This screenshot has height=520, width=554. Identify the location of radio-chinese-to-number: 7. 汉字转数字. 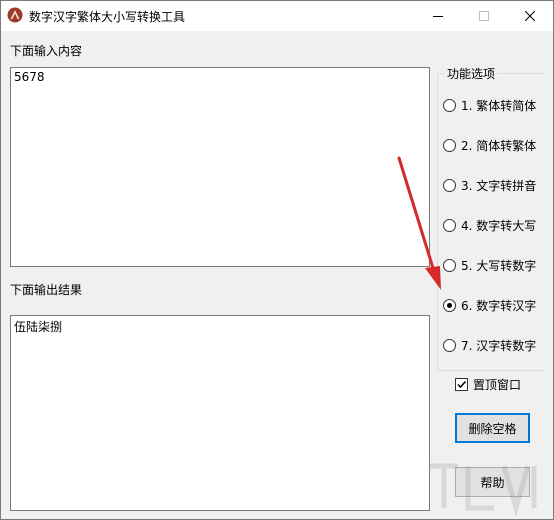
(489, 345).